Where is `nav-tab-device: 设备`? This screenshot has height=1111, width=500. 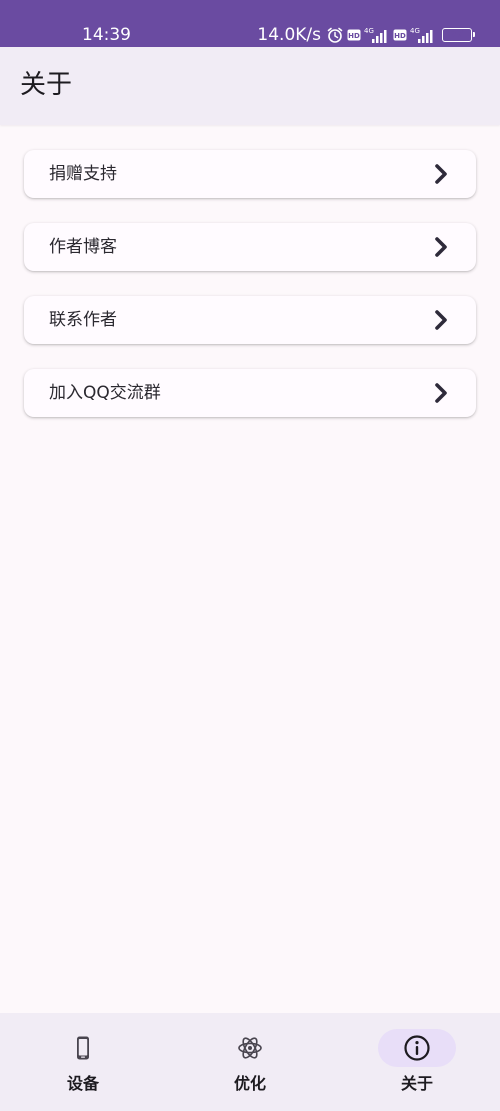 nav-tab-device: 设备 is located at coordinates (83, 1062).